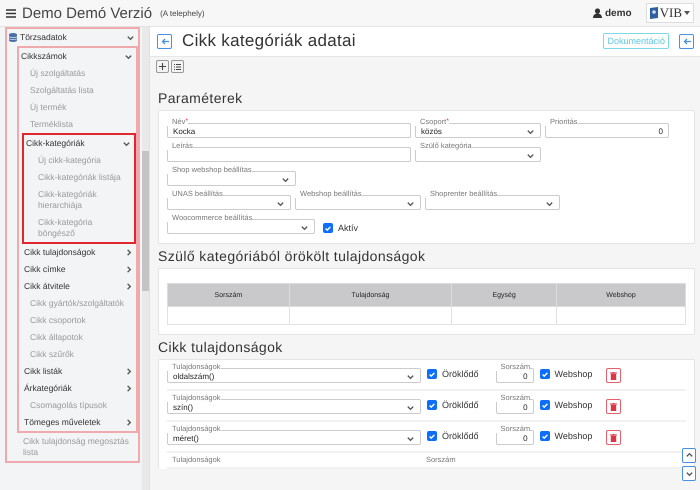  What do you see at coordinates (220, 347) in the screenshot?
I see `section-heading: Cikk tulajdonságok` at bounding box center [220, 347].